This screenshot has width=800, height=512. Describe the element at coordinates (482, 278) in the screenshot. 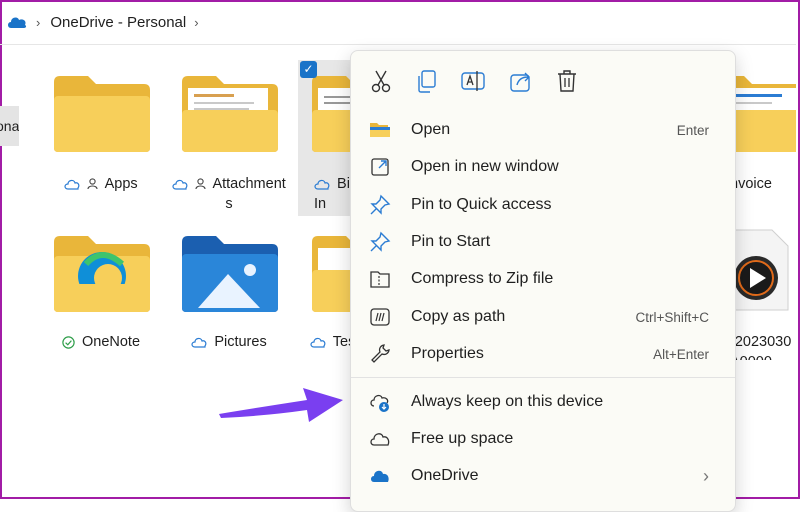

I see `menu-item-label: Compress to Zip file` at that location.